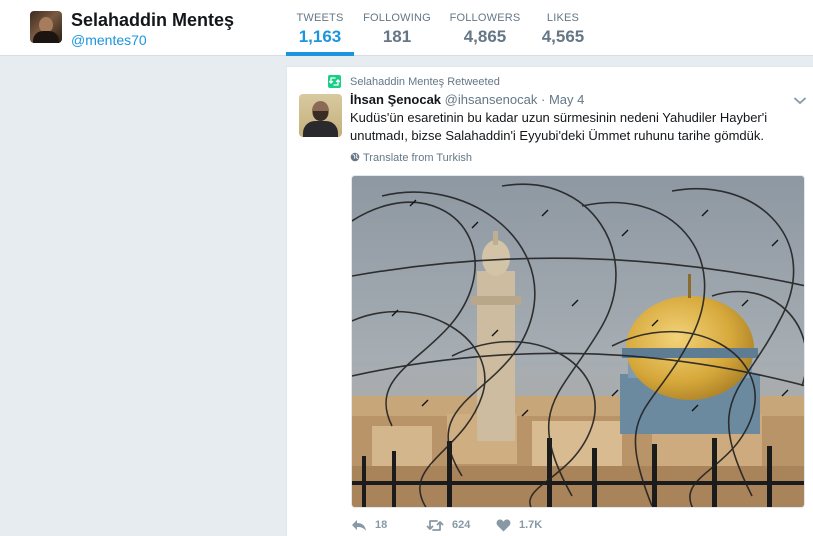  What do you see at coordinates (563, 36) in the screenshot?
I see `stat-likes-value: 4,565` at bounding box center [563, 36].